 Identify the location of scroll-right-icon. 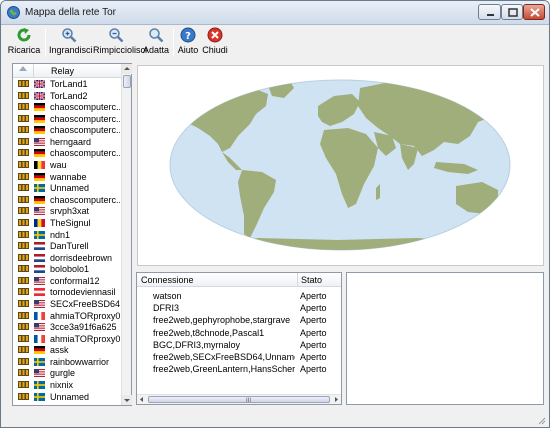
(336, 399).